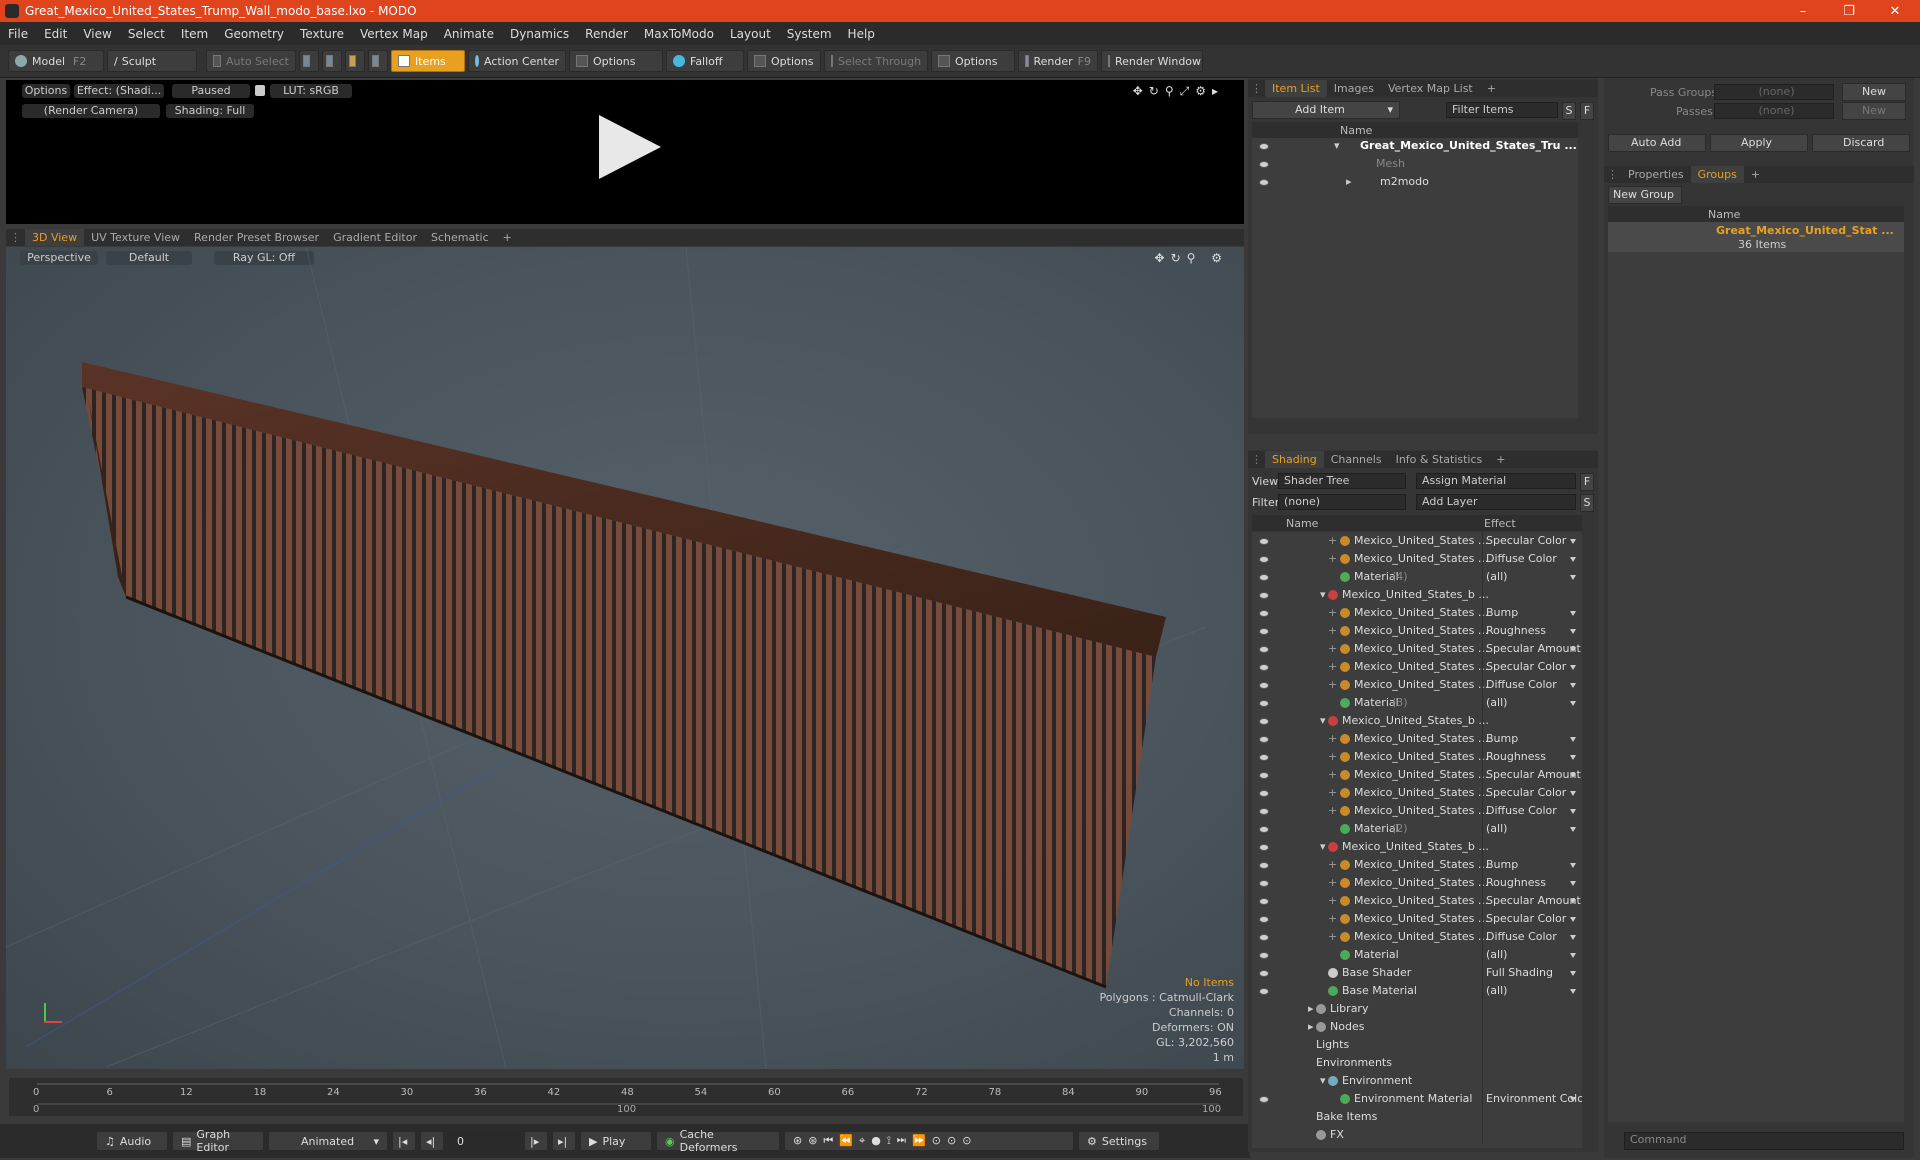  Describe the element at coordinates (861, 34) in the screenshot. I see `menu-help: Help` at that location.